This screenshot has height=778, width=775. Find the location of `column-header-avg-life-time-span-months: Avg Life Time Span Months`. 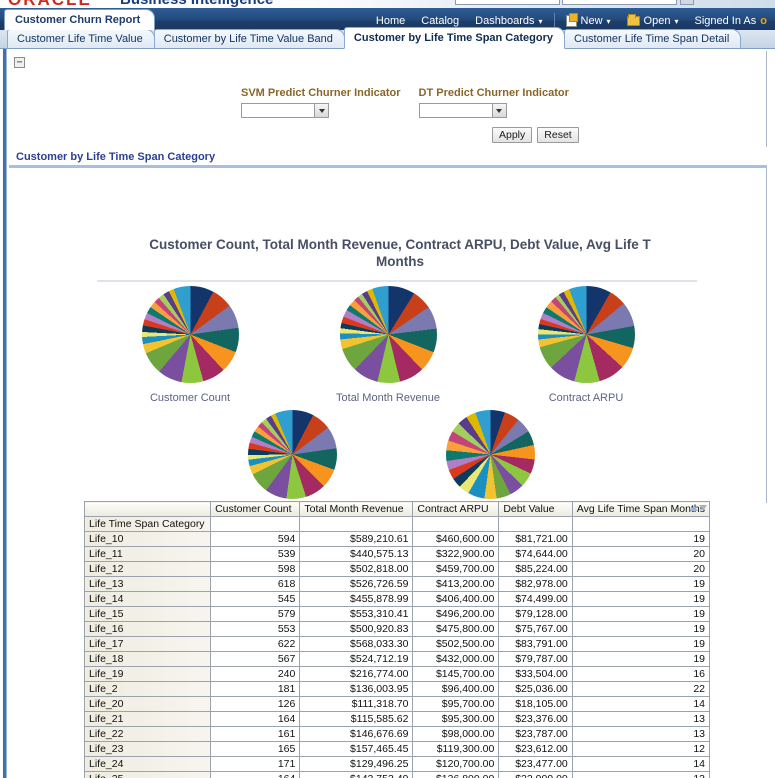

column-header-avg-life-time-span-months: Avg Life Time Span Months is located at coordinates (641, 509).